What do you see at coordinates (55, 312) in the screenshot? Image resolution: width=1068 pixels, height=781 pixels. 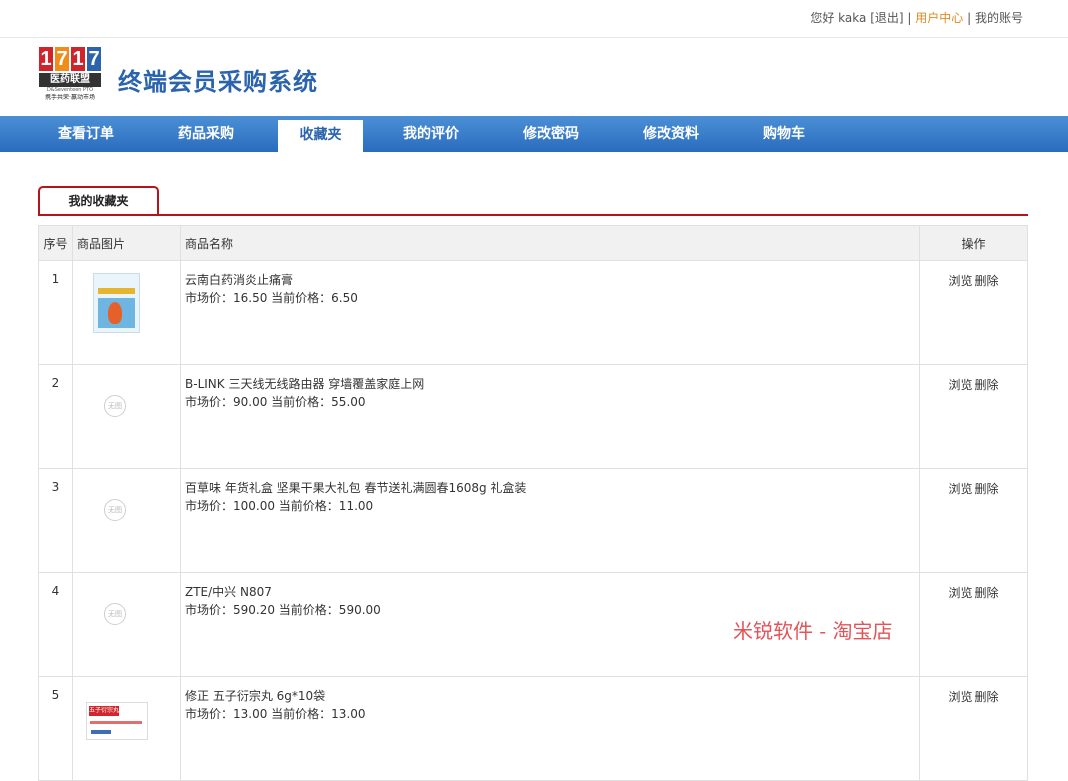 I see `row-index: 1` at bounding box center [55, 312].